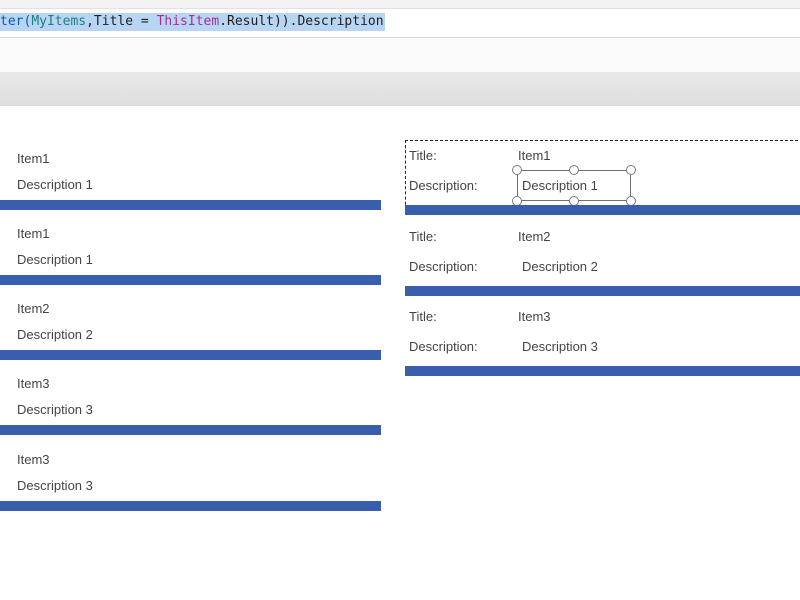 Image resolution: width=800 pixels, height=600 pixels. What do you see at coordinates (560, 186) in the screenshot?
I see `item-description-value: Description 1` at bounding box center [560, 186].